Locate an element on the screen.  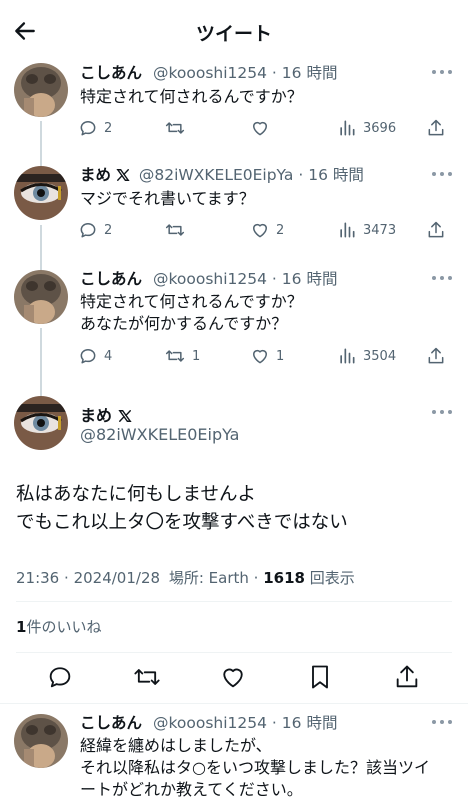
tweet-text: マジでそれ書いてます？ is located at coordinates (167, 198).